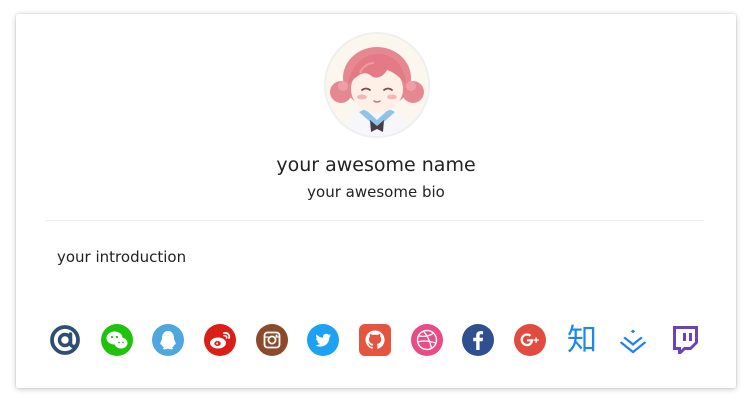 Image resolution: width=752 pixels, height=405 pixels. I want to click on github-icon, so click(374, 340).